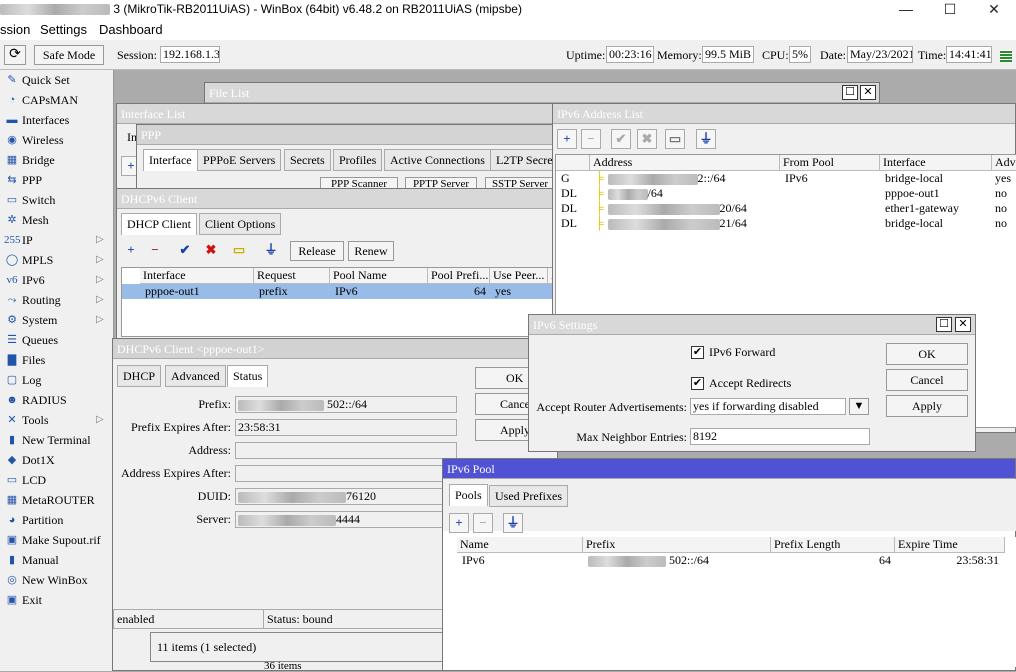  What do you see at coordinates (57, 380) in the screenshot?
I see `sidebar-item-log: ▢ Log` at bounding box center [57, 380].